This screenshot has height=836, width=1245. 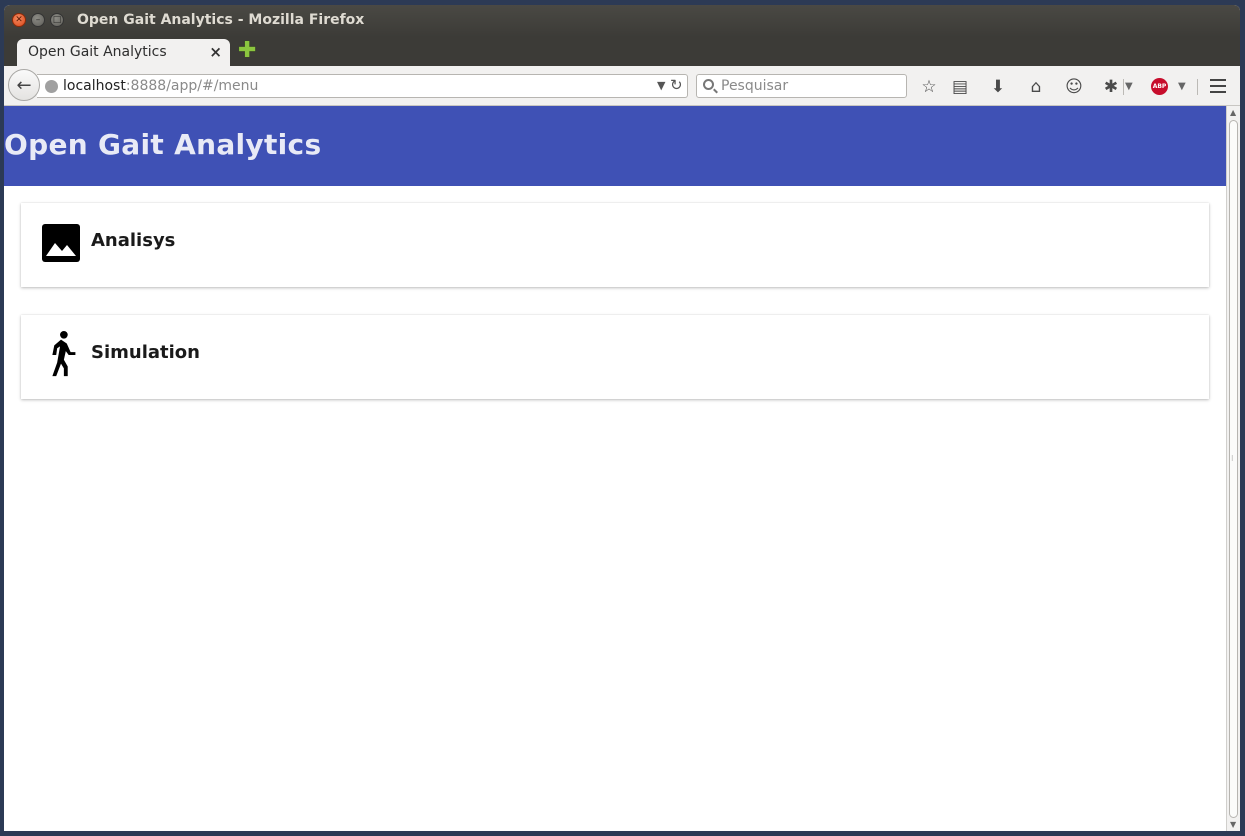 What do you see at coordinates (708, 84) in the screenshot?
I see `search-icon` at bounding box center [708, 84].